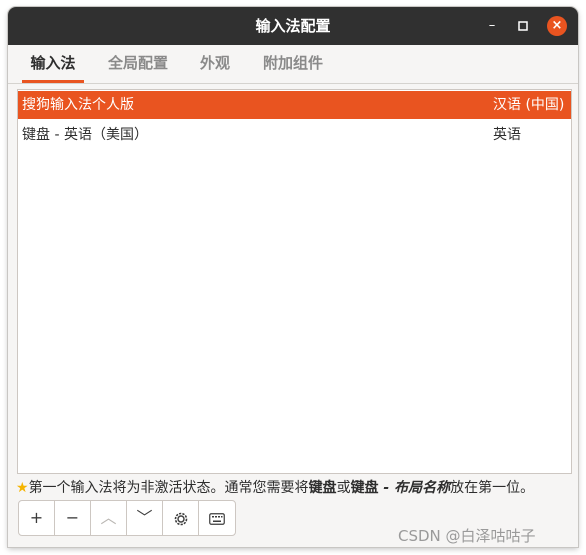 The height and width of the screenshot is (555, 586). What do you see at coordinates (168, 488) in the screenshot?
I see `hint-part1: 第一个输入法将为非激活状态。通常您需要将` at bounding box center [168, 488].